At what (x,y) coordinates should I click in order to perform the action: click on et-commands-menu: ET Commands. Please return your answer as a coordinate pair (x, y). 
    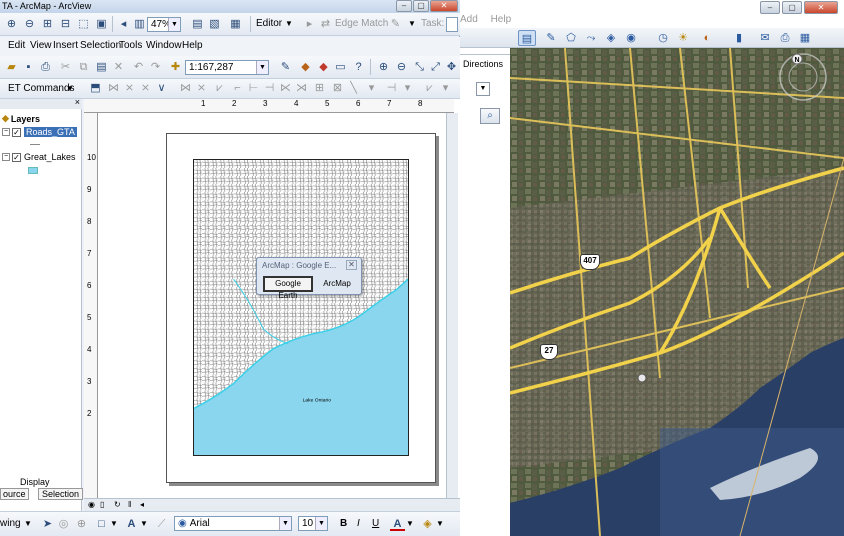
    Looking at the image, I should click on (41, 88).